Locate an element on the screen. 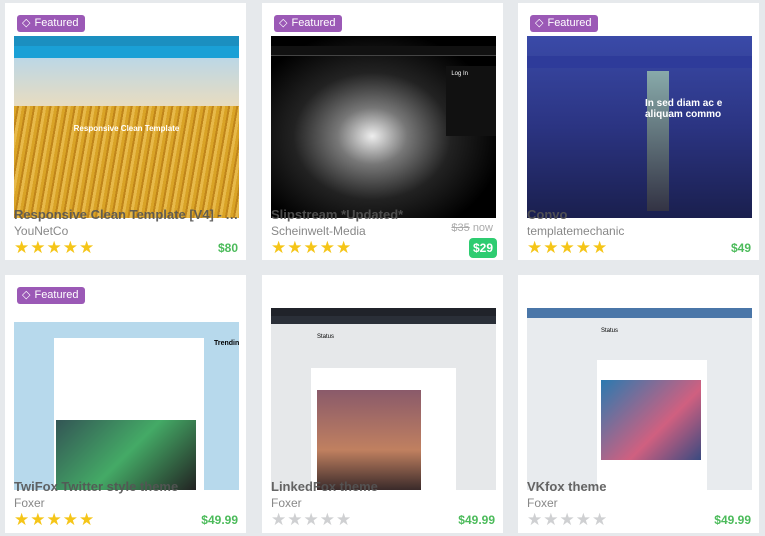  old-price: $35 now is located at coordinates (472, 228).